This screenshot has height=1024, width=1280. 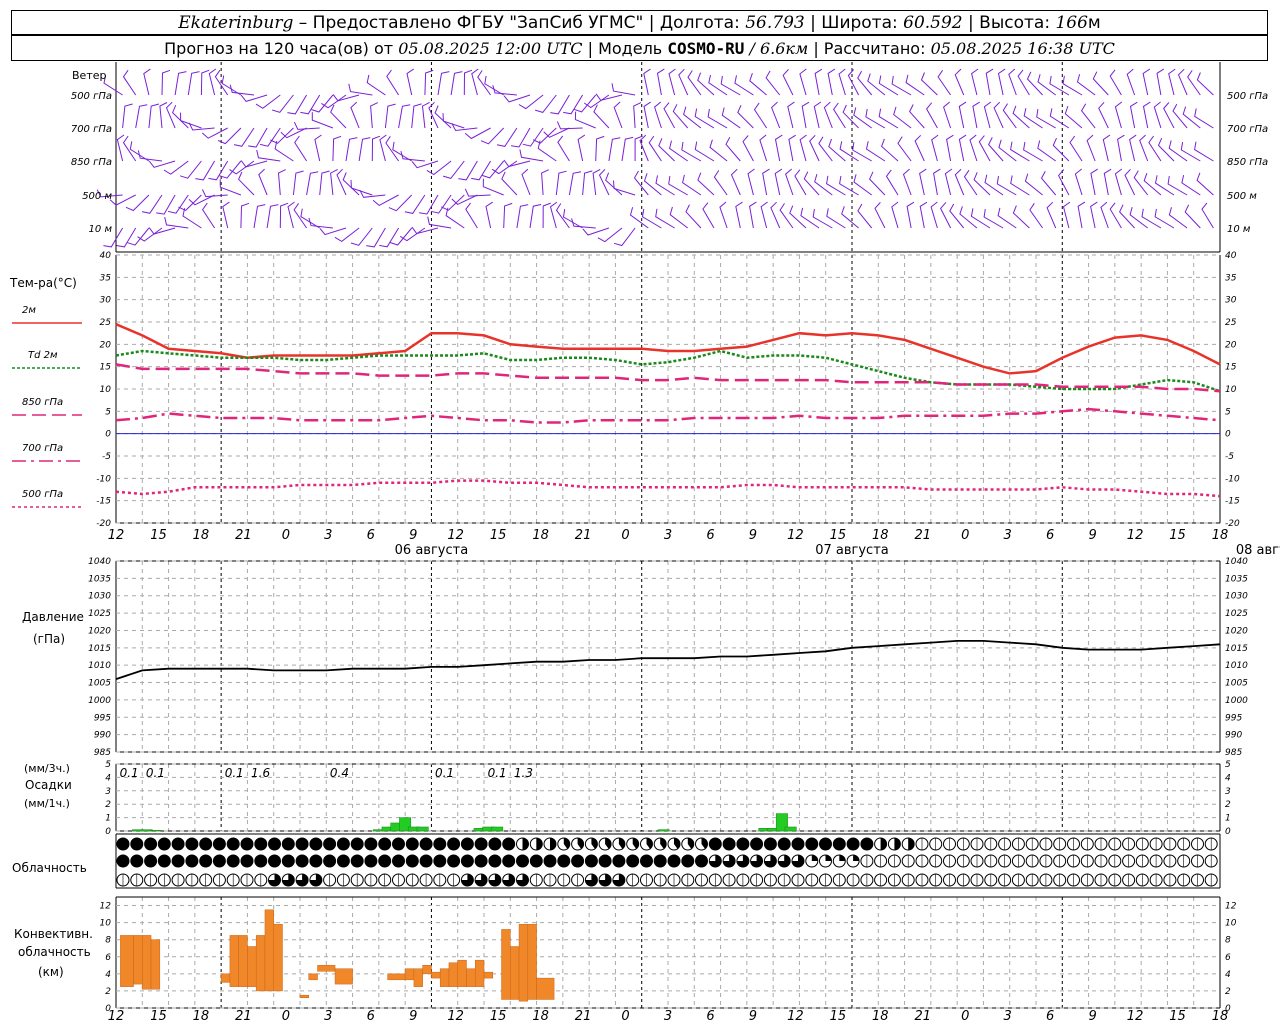 What do you see at coordinates (1231, 278) in the screenshot?
I see `ytick-right-temp: 35` at bounding box center [1231, 278].